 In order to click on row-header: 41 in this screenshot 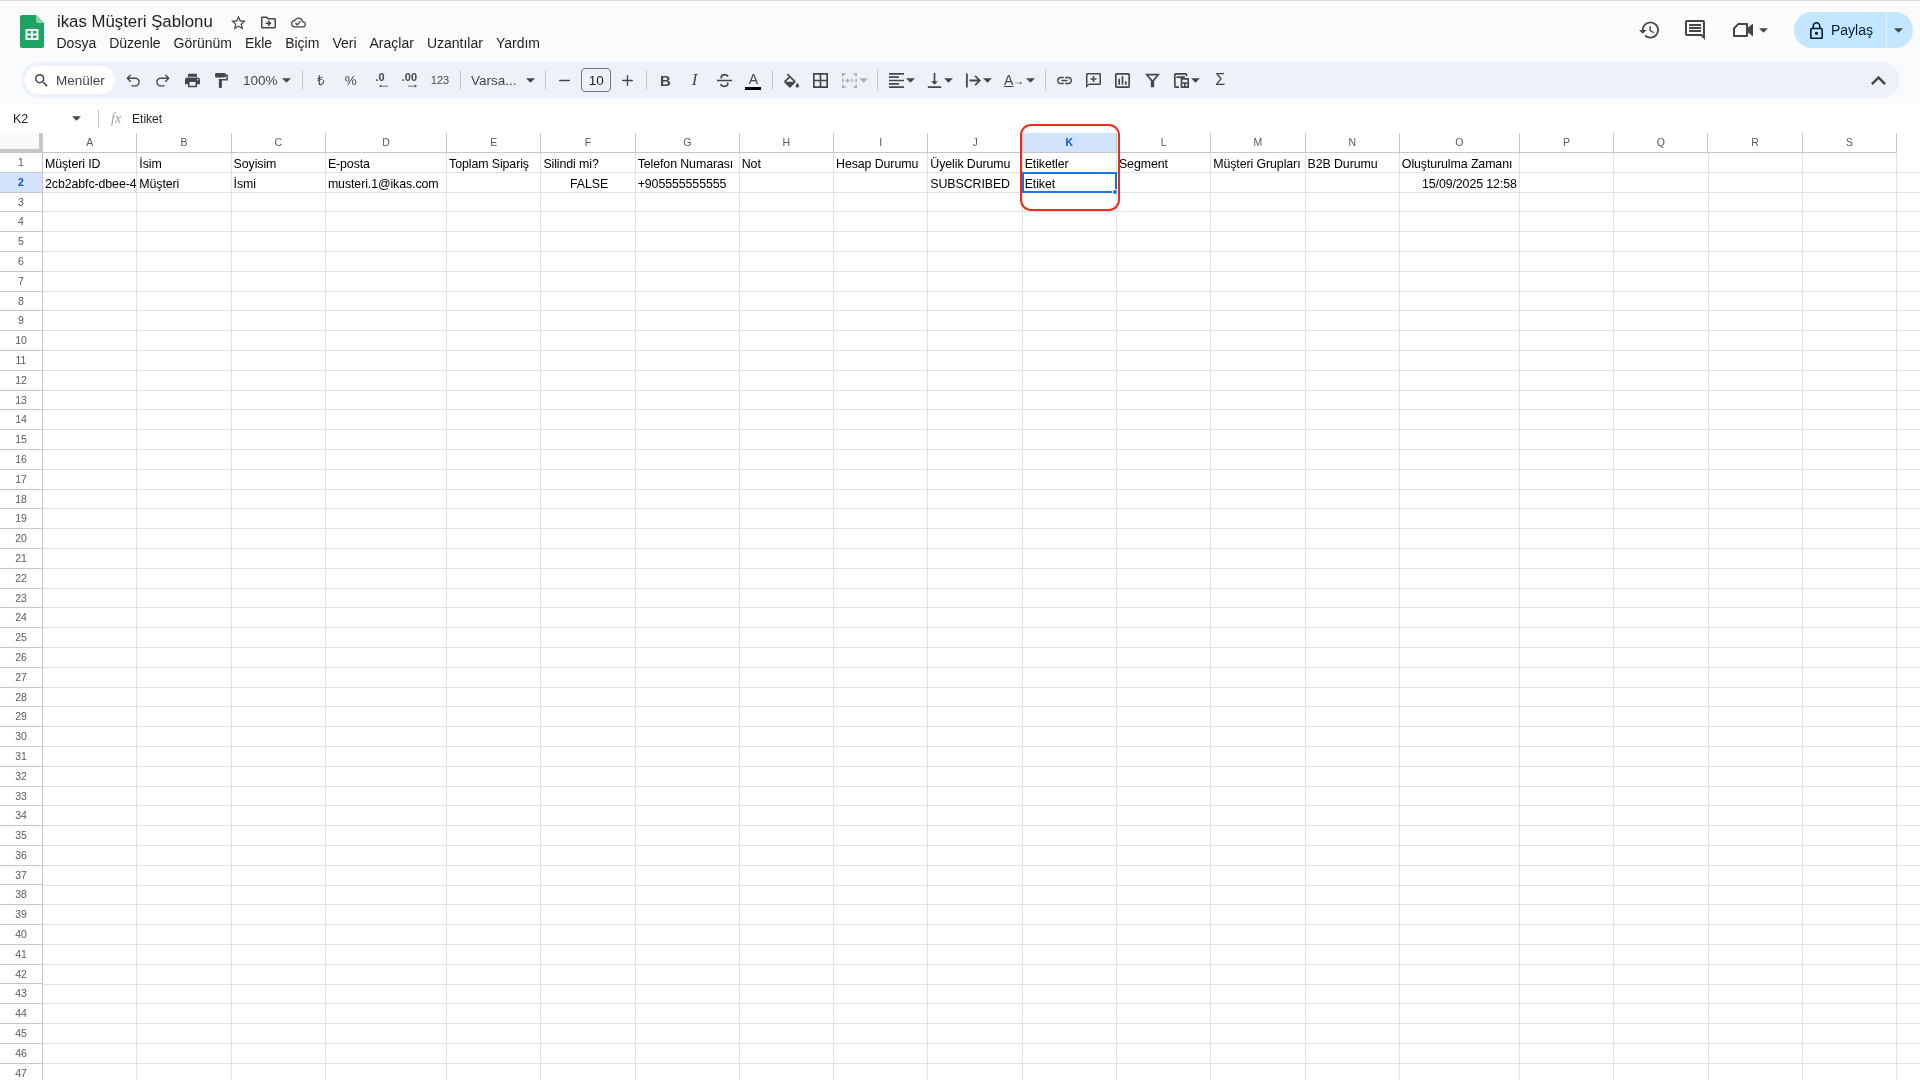, I will do `click(21, 954)`.